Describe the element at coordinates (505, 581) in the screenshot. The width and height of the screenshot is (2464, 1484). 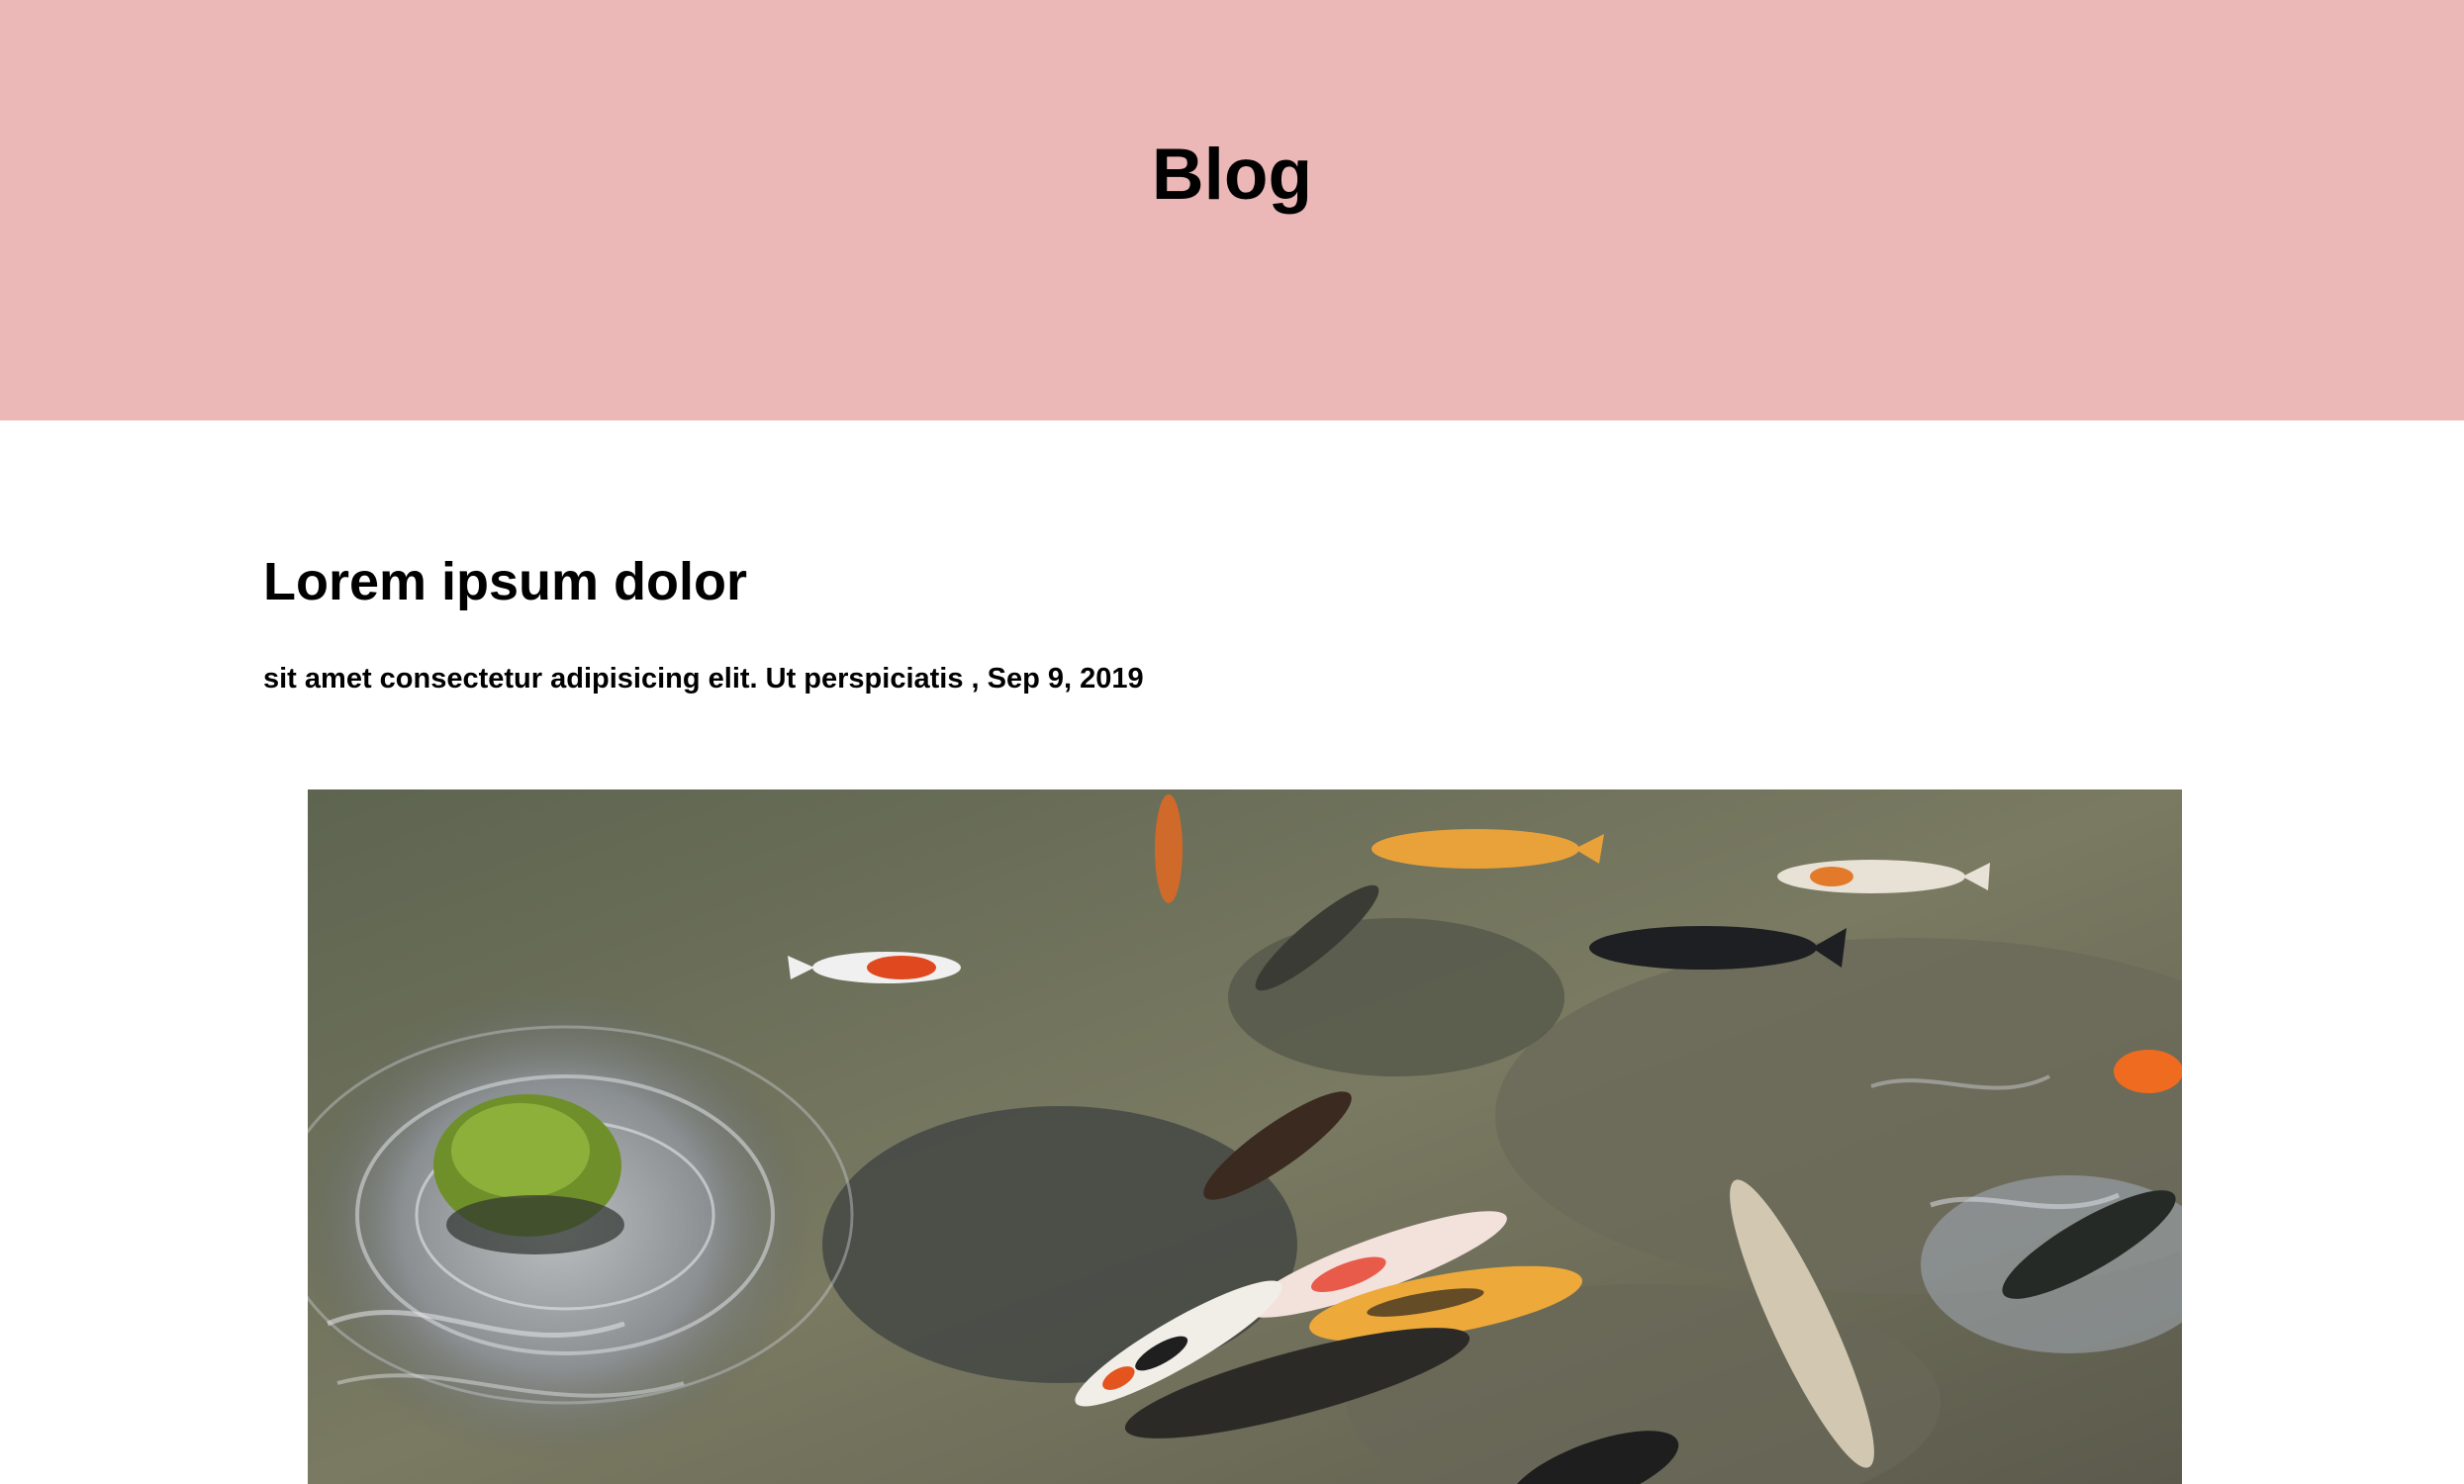
I see `post-title: Lorem ipsum dolor` at that location.